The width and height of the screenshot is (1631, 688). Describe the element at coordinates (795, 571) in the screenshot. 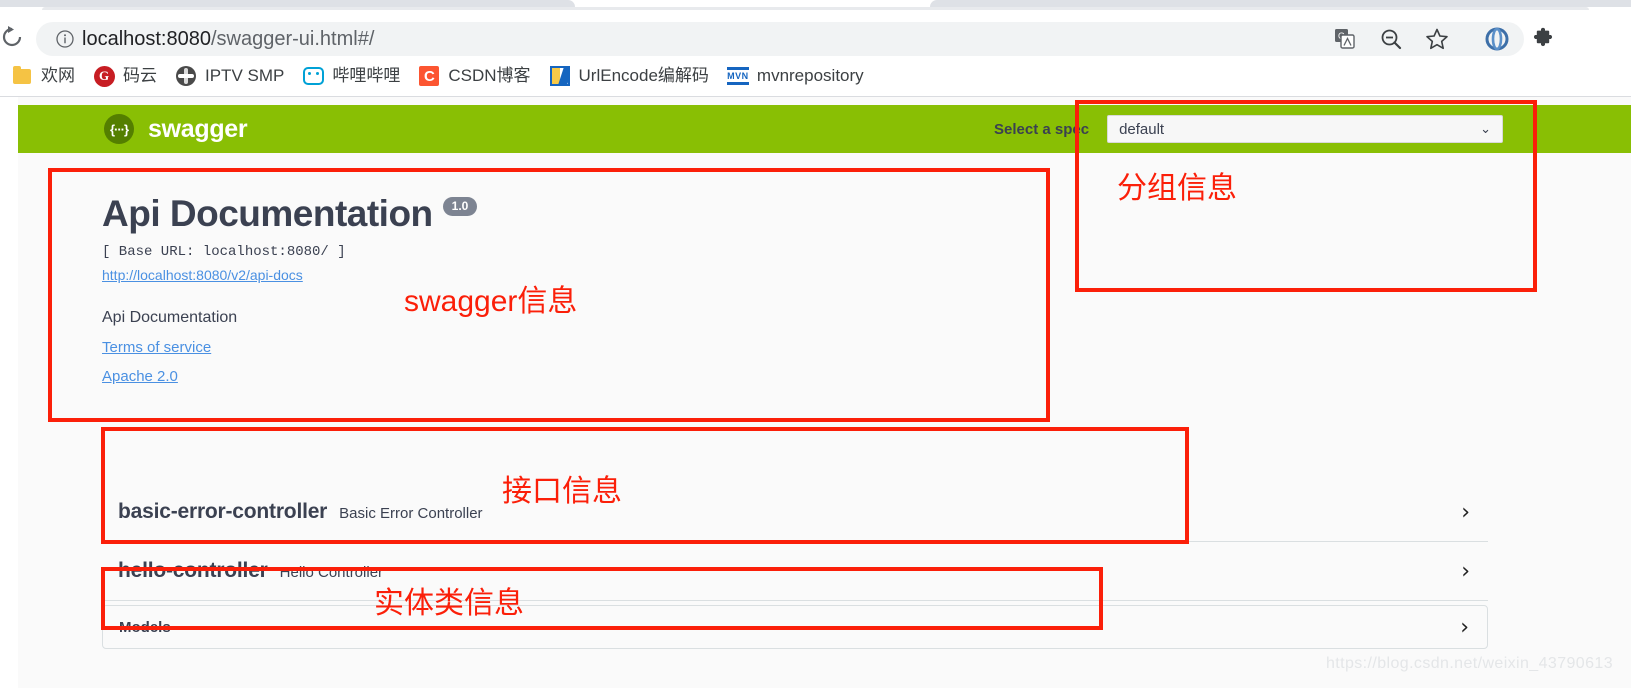

I see `tag-row-hello-controller: hello-controller Hello Controller ›` at that location.